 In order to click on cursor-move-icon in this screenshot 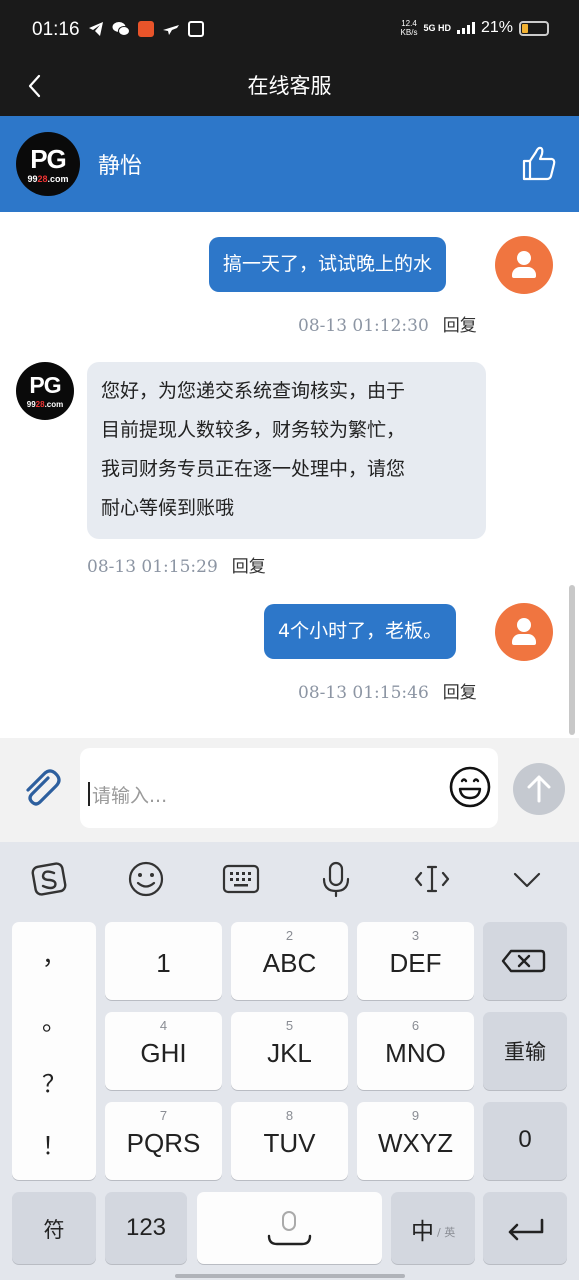, I will do `click(432, 879)`.